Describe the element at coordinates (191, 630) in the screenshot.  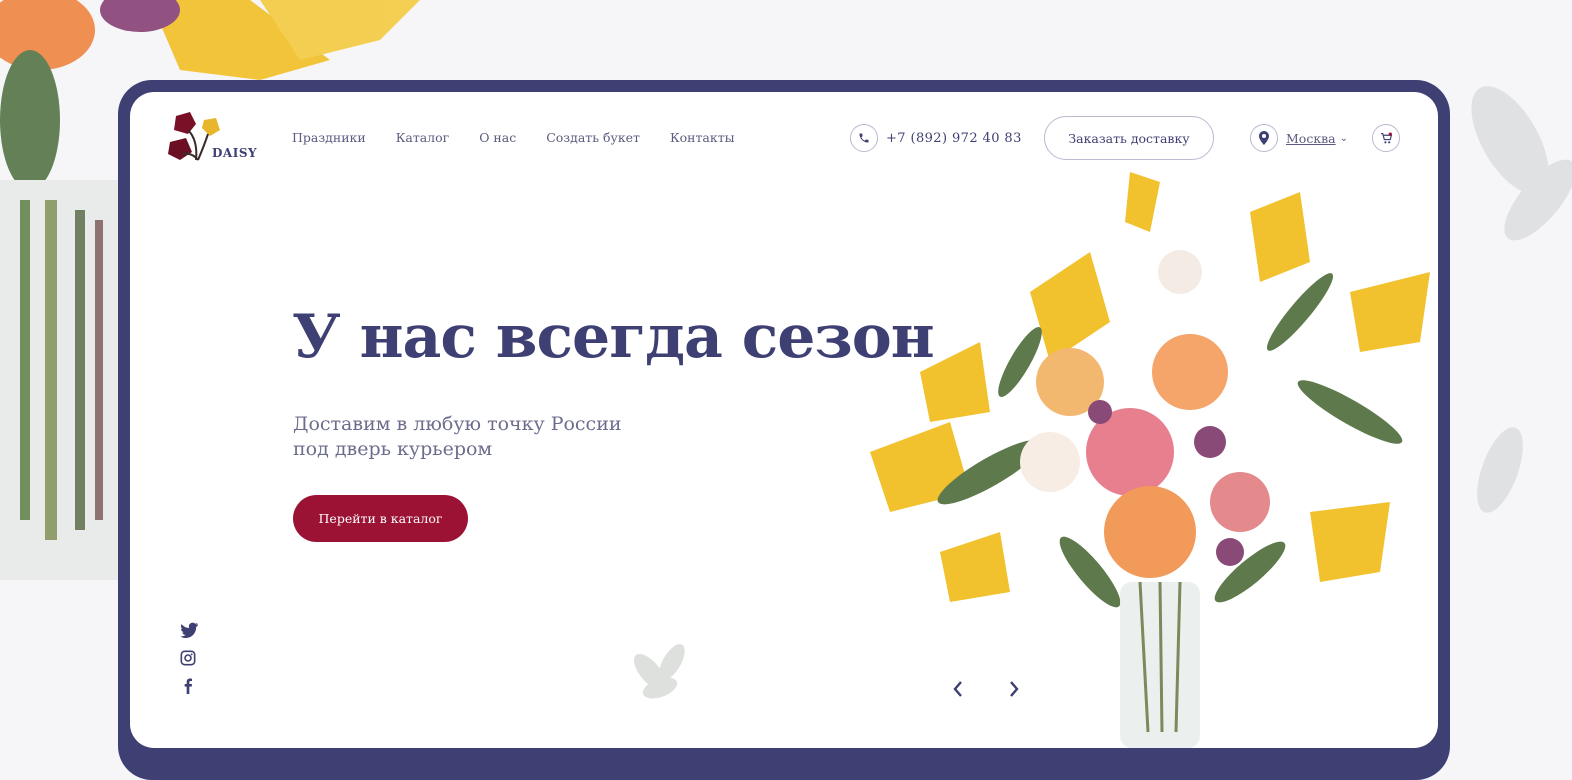
I see `twitter-icon` at that location.